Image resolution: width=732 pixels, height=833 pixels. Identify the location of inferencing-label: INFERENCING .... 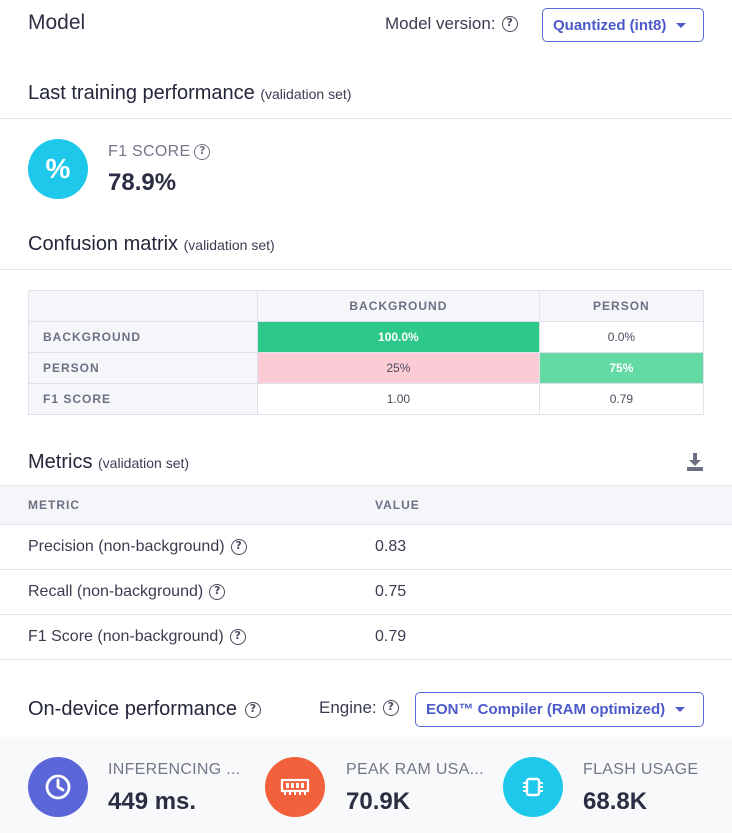
(174, 769).